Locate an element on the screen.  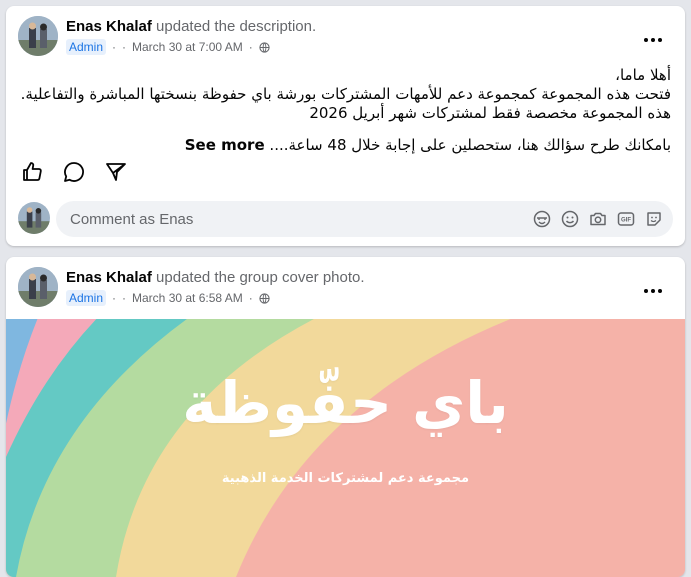
gif-icon: GIF is located at coordinates (626, 219).